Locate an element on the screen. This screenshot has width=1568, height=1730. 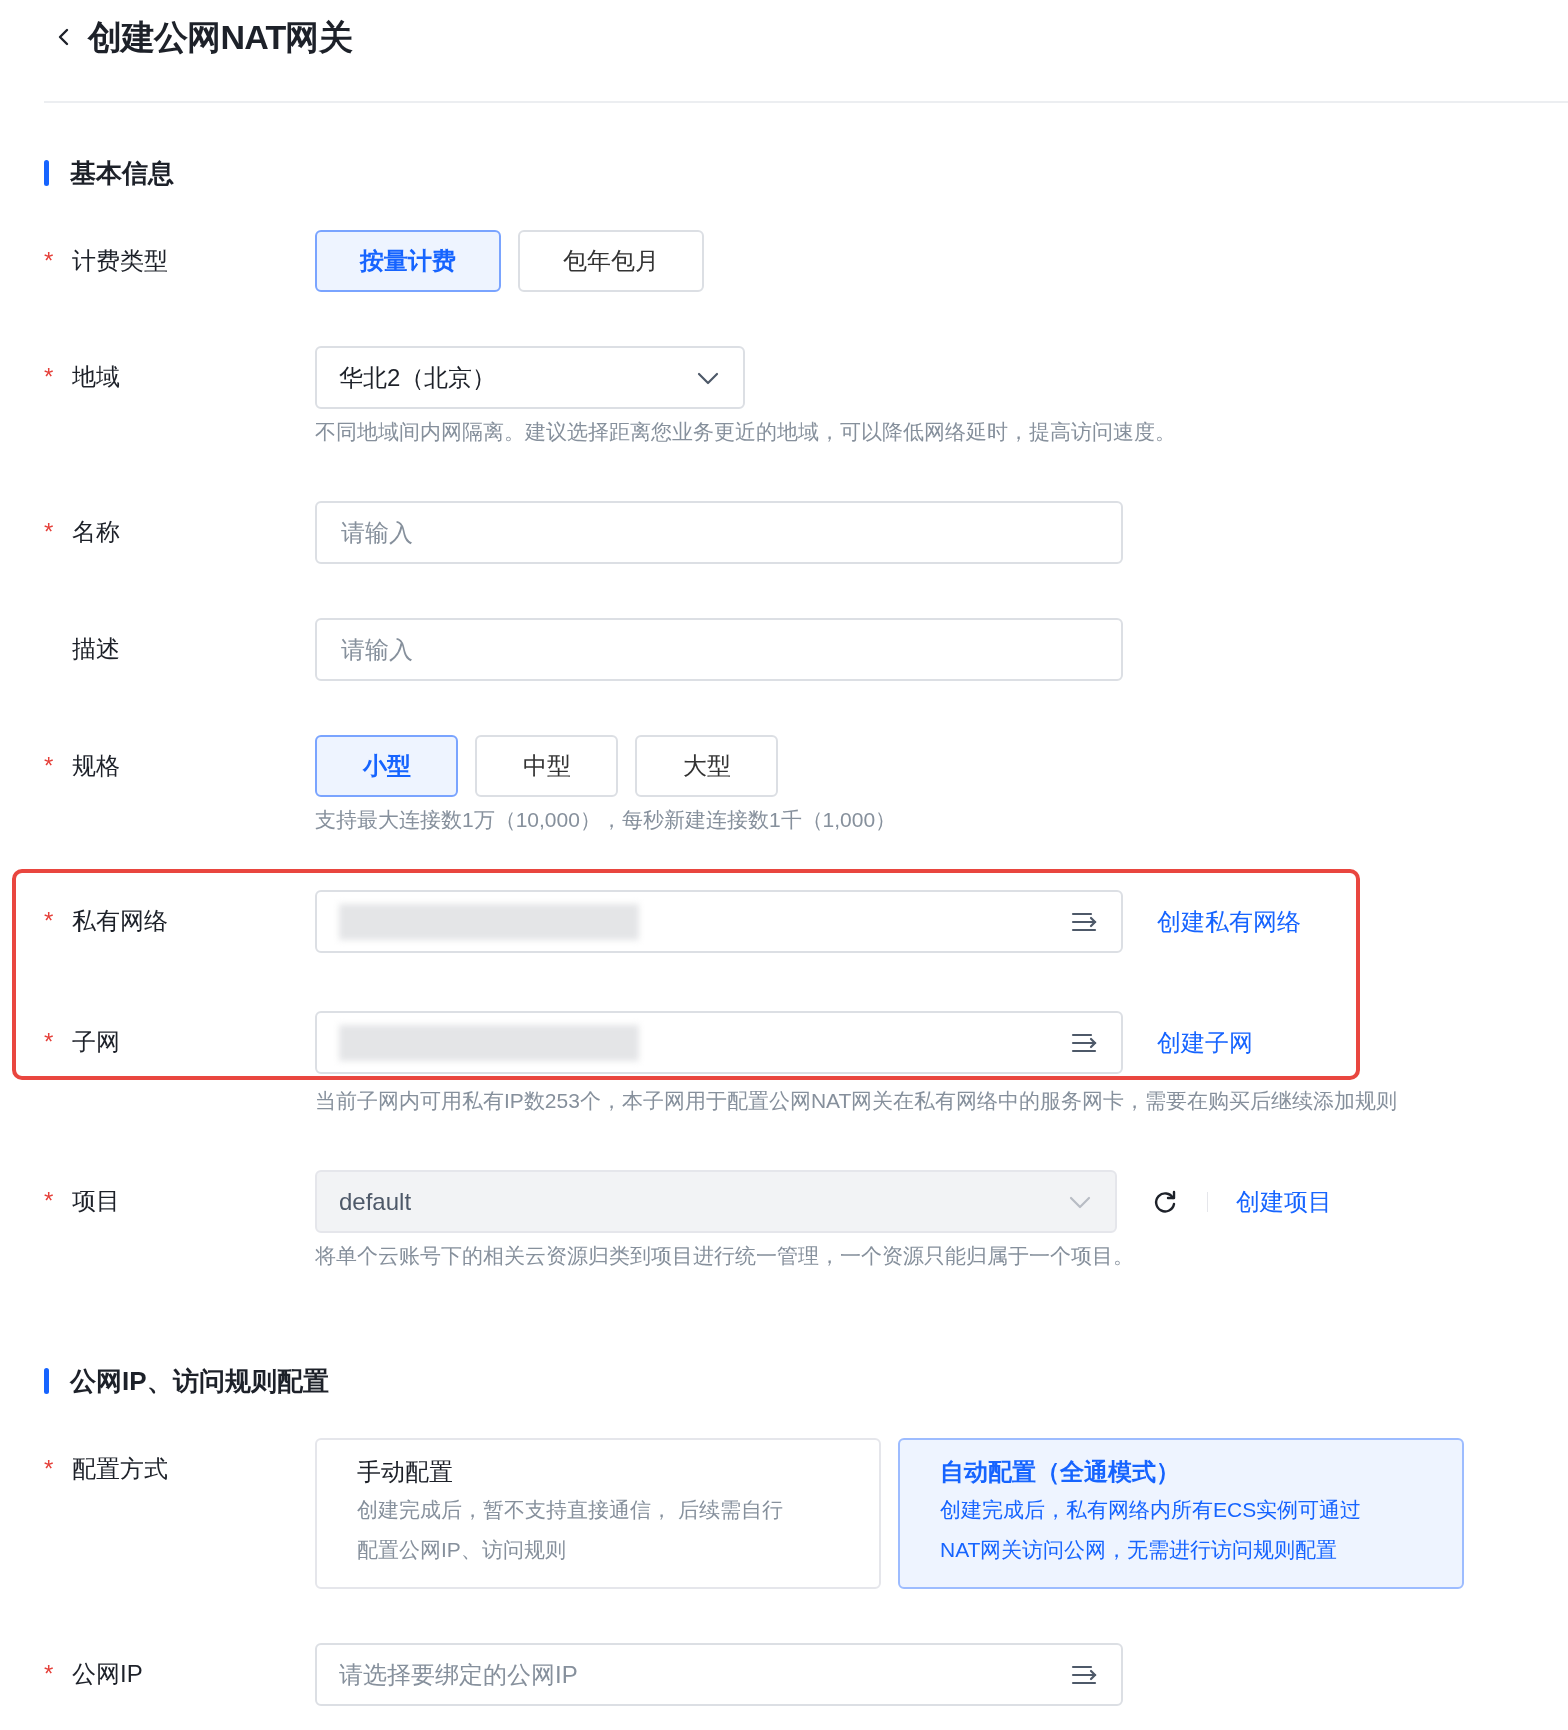
option-button: 小型 is located at coordinates (386, 766).